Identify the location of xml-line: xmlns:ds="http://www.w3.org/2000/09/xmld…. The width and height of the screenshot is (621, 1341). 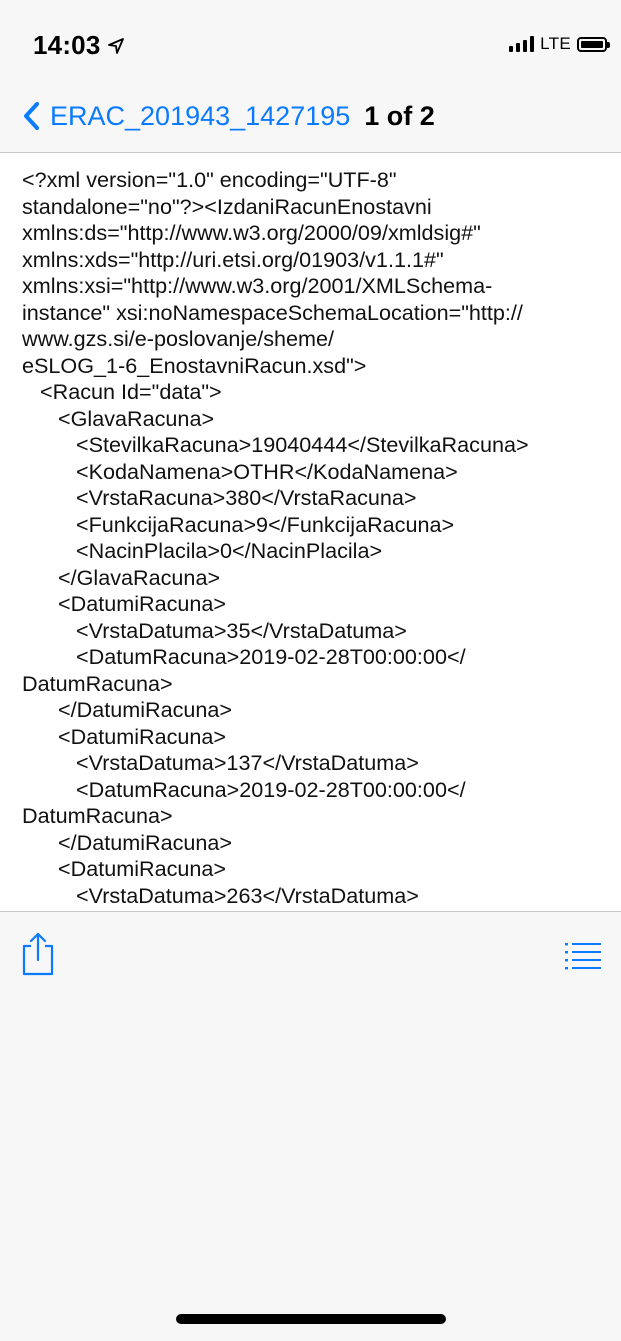
(251, 232).